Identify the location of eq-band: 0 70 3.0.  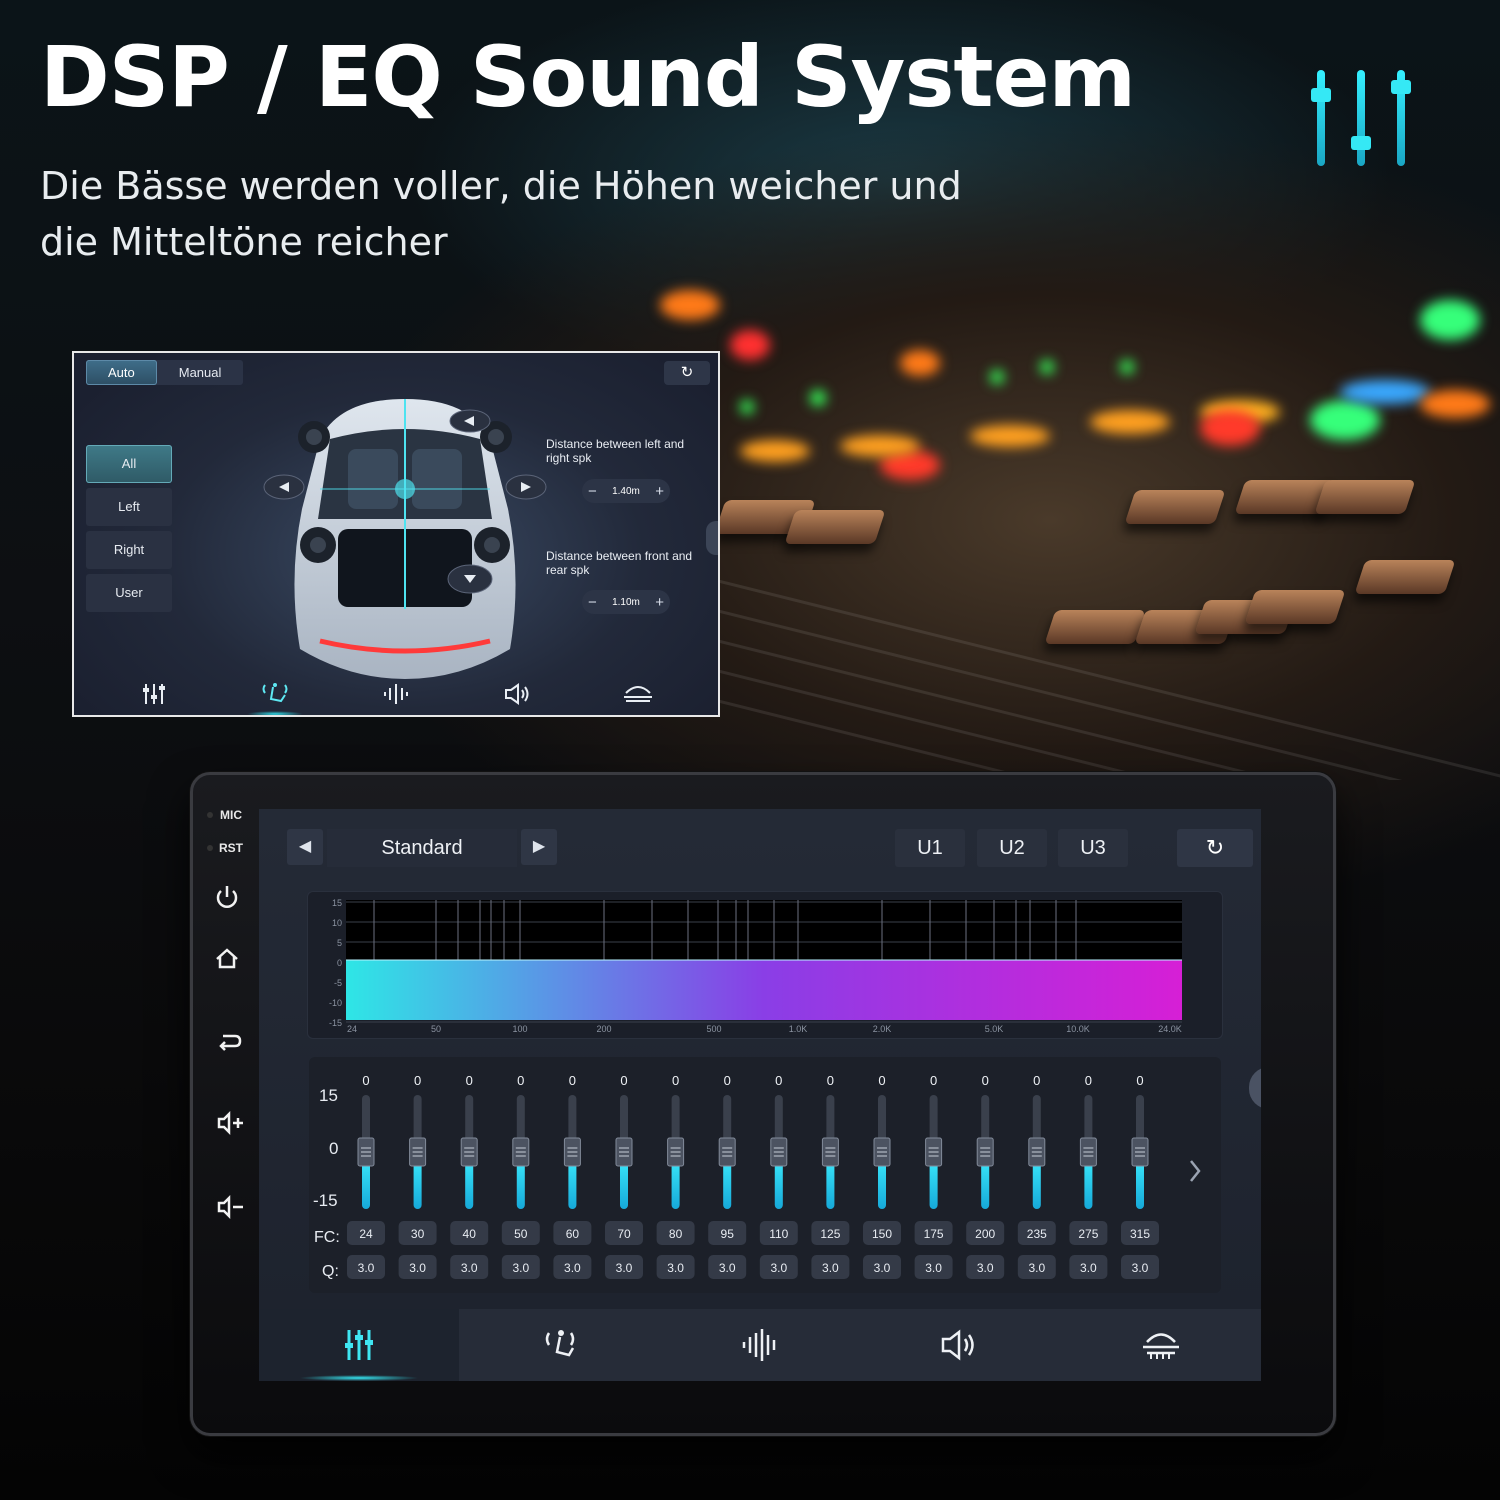
(624, 1176).